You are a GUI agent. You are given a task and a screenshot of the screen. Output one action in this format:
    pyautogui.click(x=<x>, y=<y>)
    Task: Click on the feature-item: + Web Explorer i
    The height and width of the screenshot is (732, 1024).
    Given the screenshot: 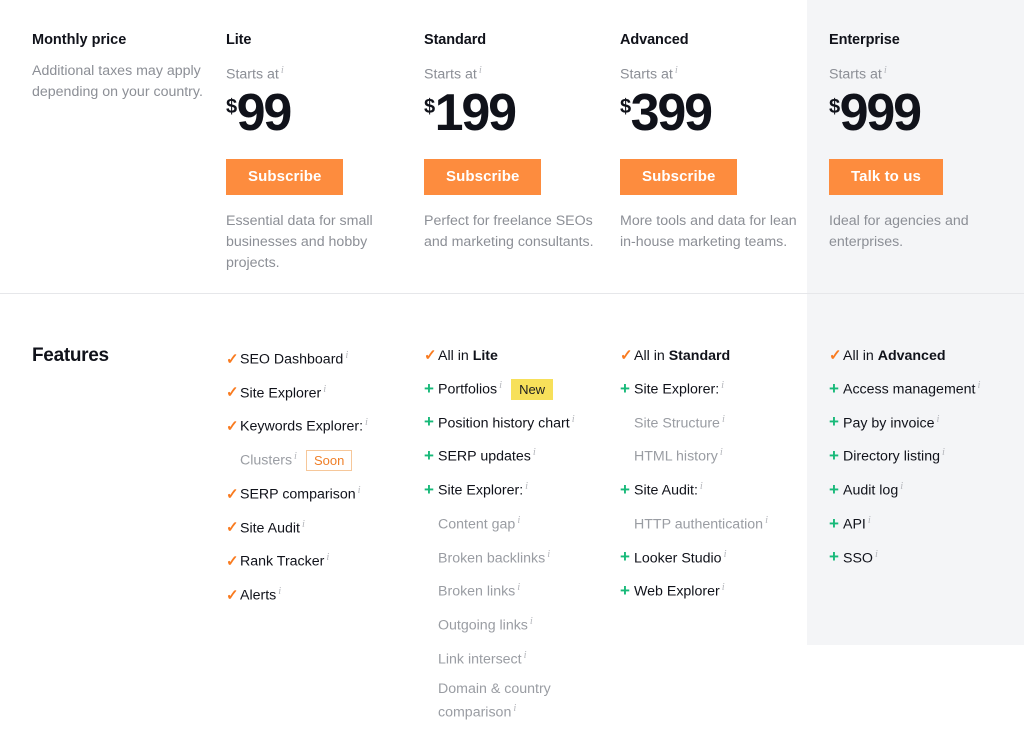 What is the action you would take?
    pyautogui.click(x=715, y=590)
    